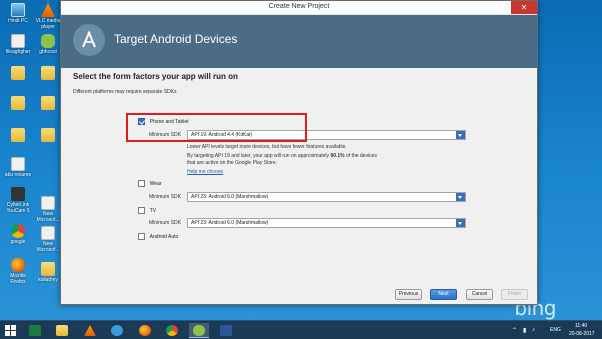 The height and width of the screenshot is (339, 602). I want to click on word-icon, so click(226, 330).